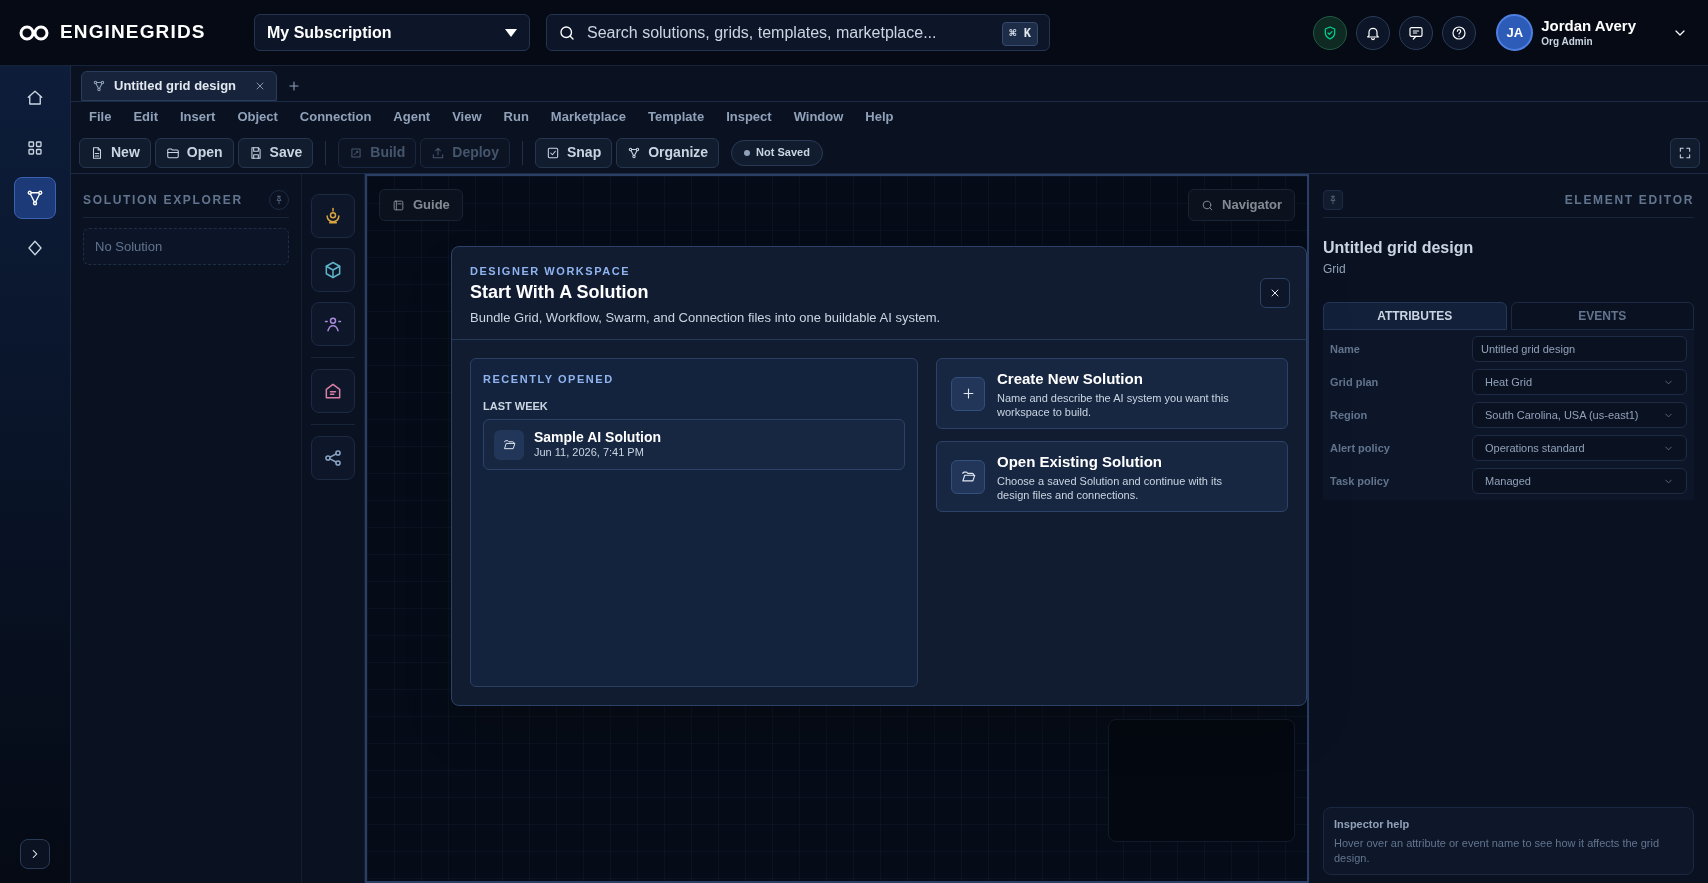 The height and width of the screenshot is (883, 1708). I want to click on card-title: Open Existing Solution, so click(1080, 462).